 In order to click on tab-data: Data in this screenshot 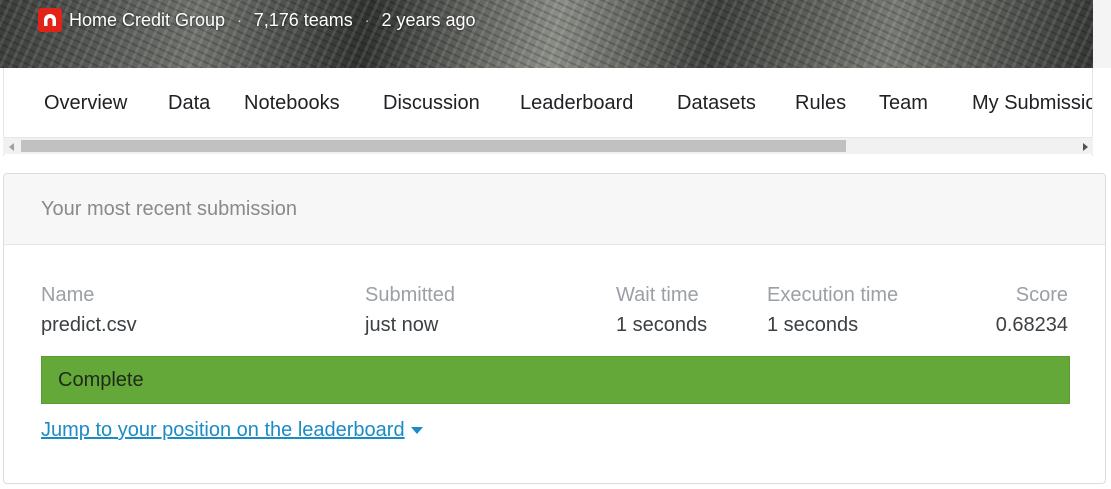, I will do `click(189, 103)`.